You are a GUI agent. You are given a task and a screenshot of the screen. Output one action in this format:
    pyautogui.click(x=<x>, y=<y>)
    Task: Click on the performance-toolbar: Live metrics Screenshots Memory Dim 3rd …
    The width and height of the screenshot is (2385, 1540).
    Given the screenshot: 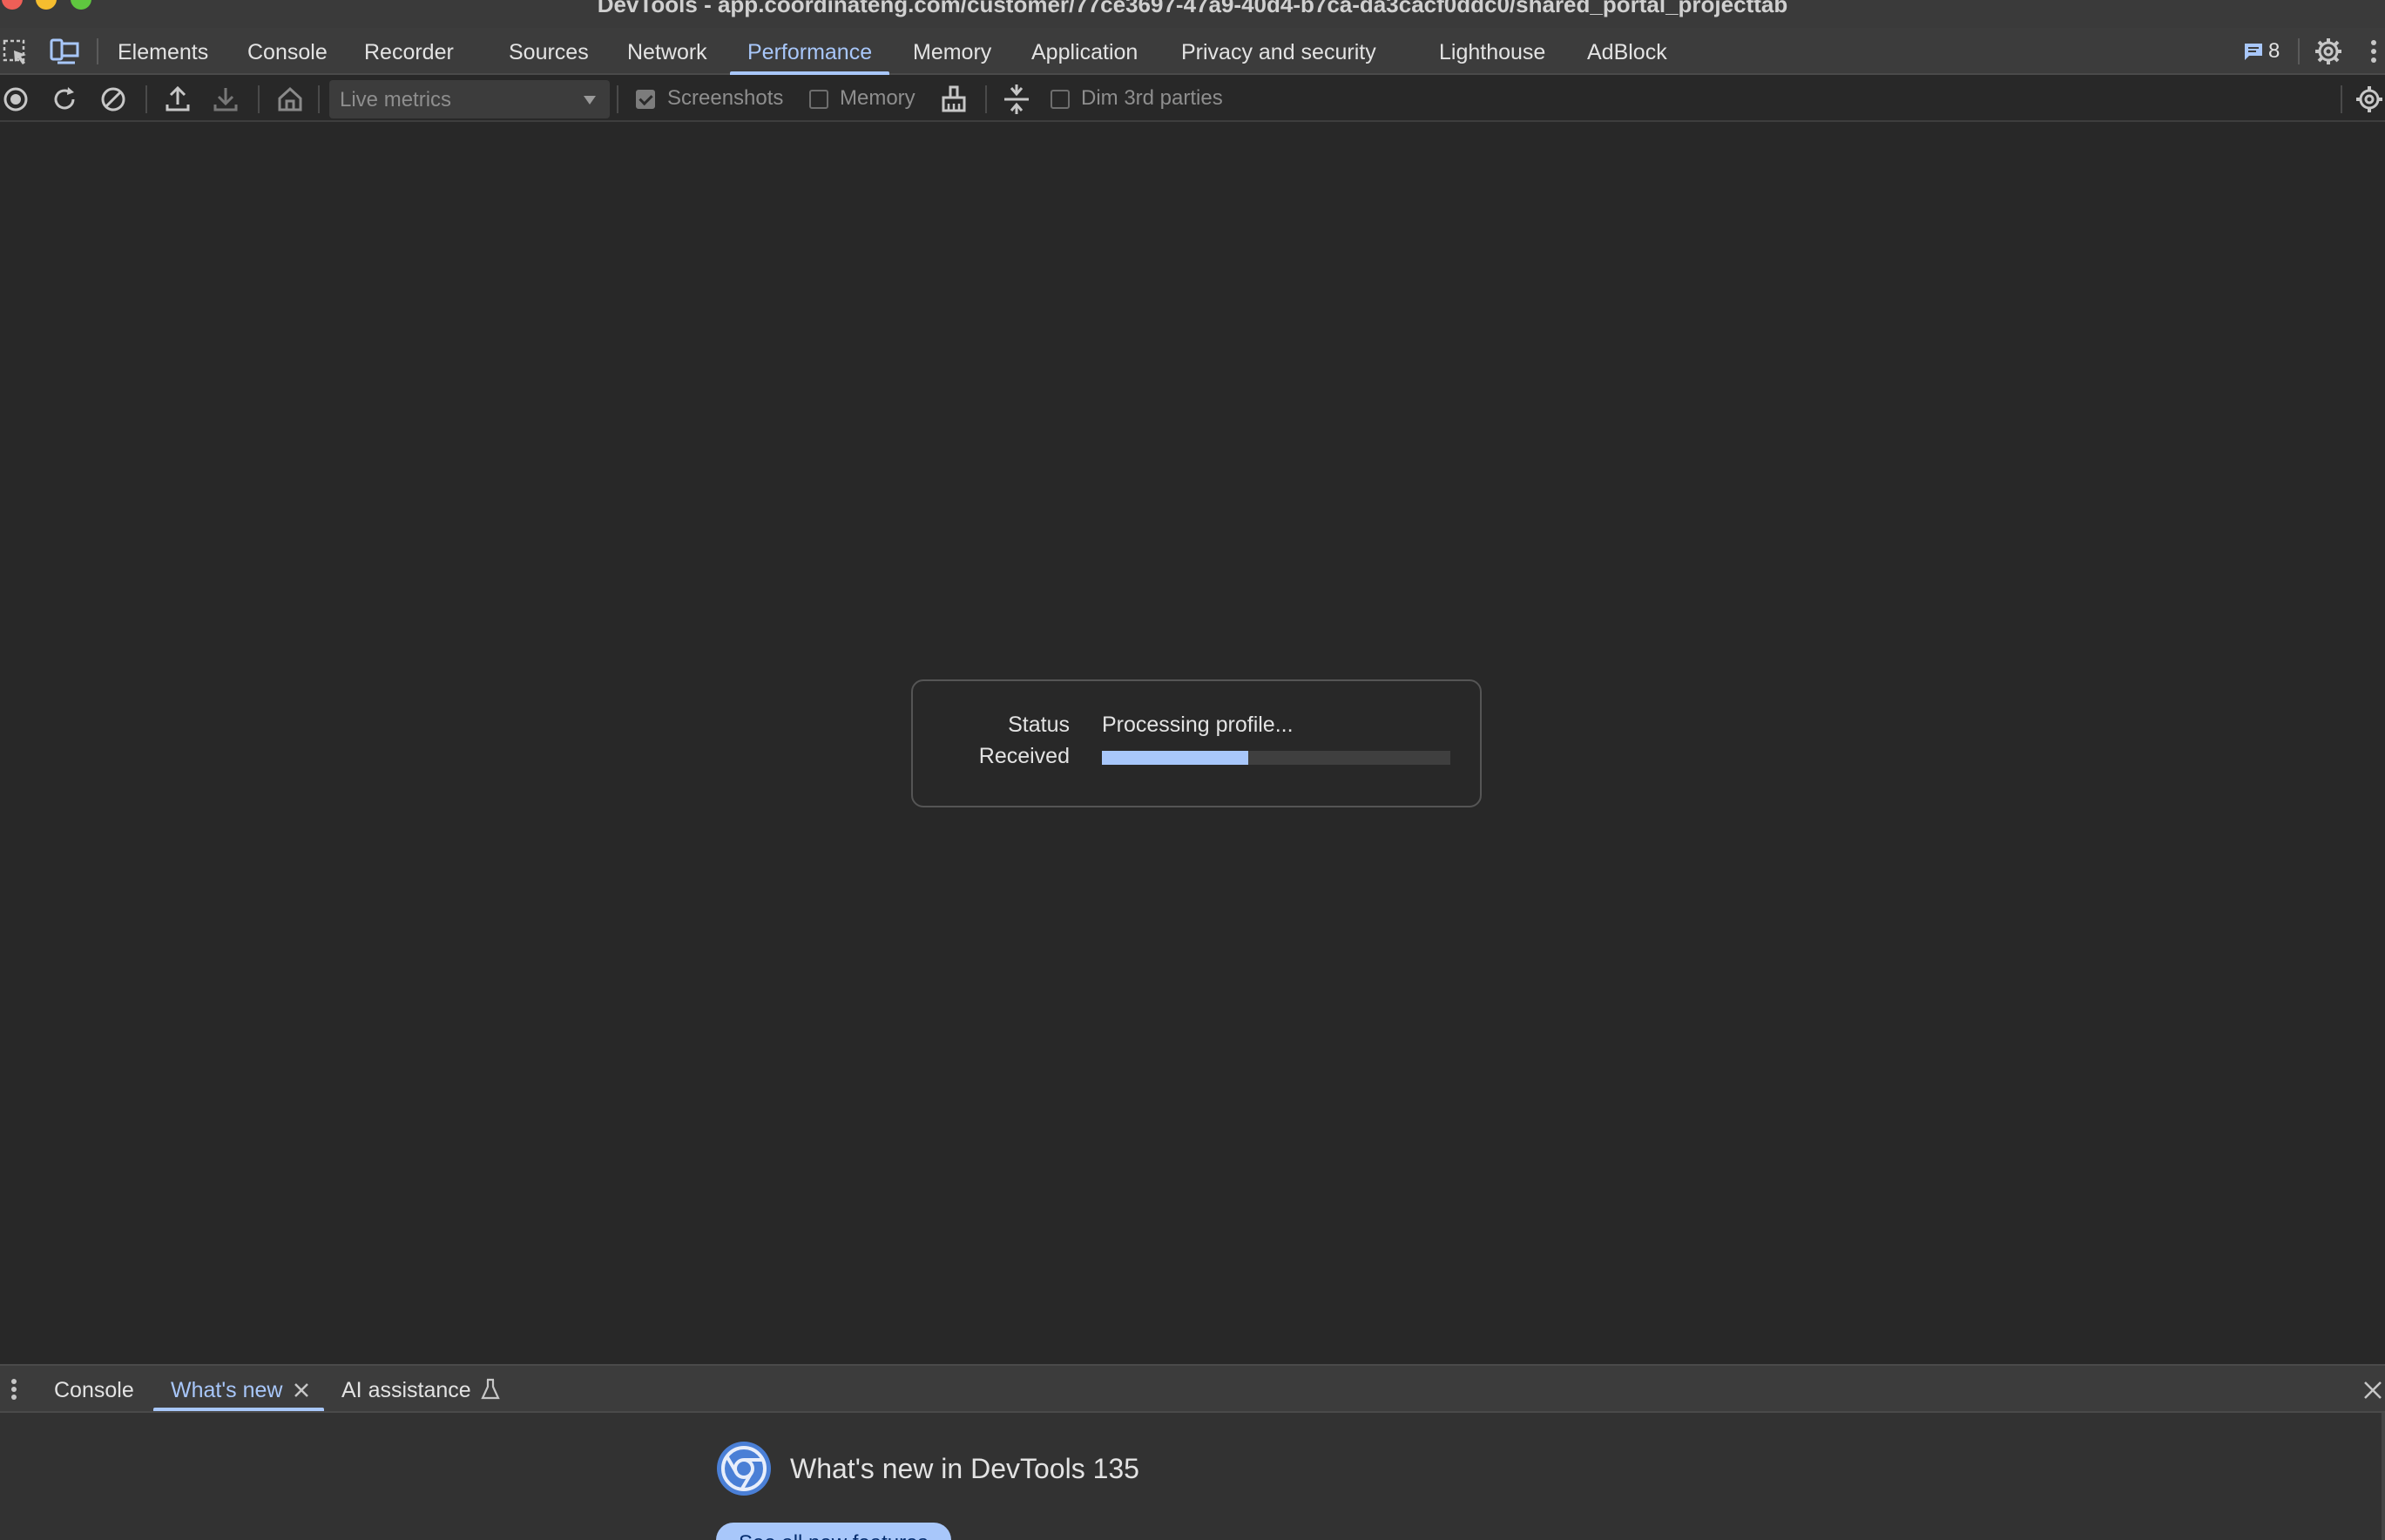 What is the action you would take?
    pyautogui.click(x=1192, y=99)
    